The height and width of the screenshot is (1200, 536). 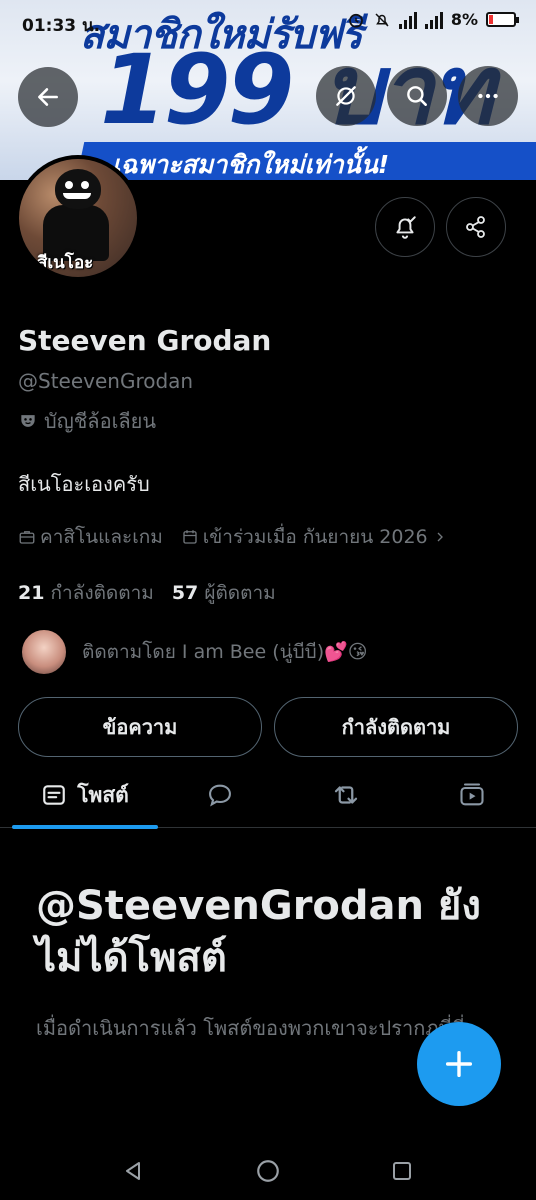 I want to click on parody-label: บัญชีล้อเลียน, so click(x=87, y=421).